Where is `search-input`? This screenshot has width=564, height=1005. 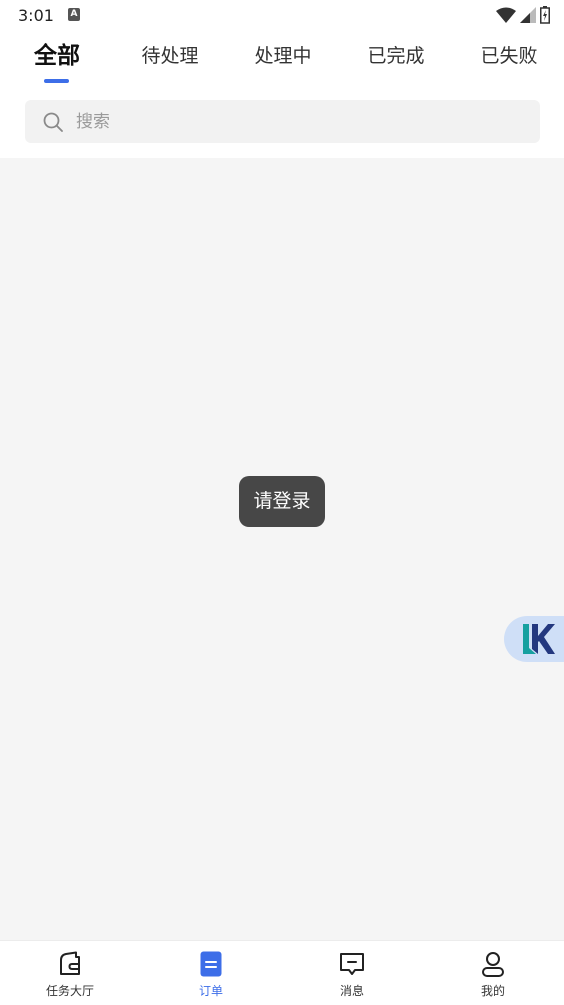
search-input is located at coordinates (286, 121).